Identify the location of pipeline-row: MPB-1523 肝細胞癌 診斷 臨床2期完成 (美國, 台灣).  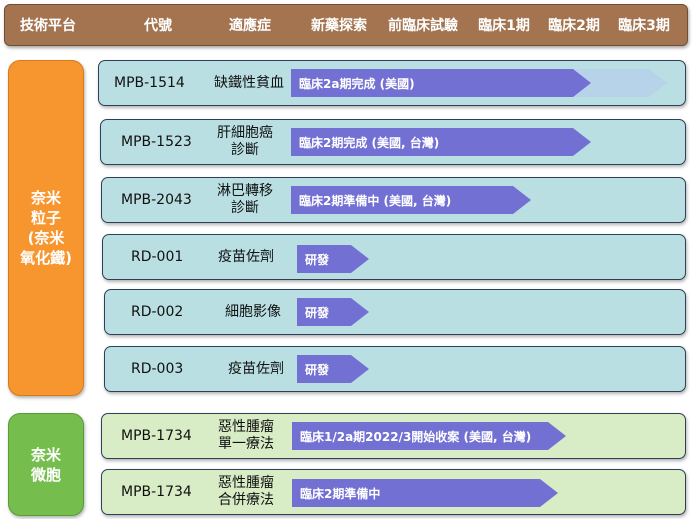
(393, 142).